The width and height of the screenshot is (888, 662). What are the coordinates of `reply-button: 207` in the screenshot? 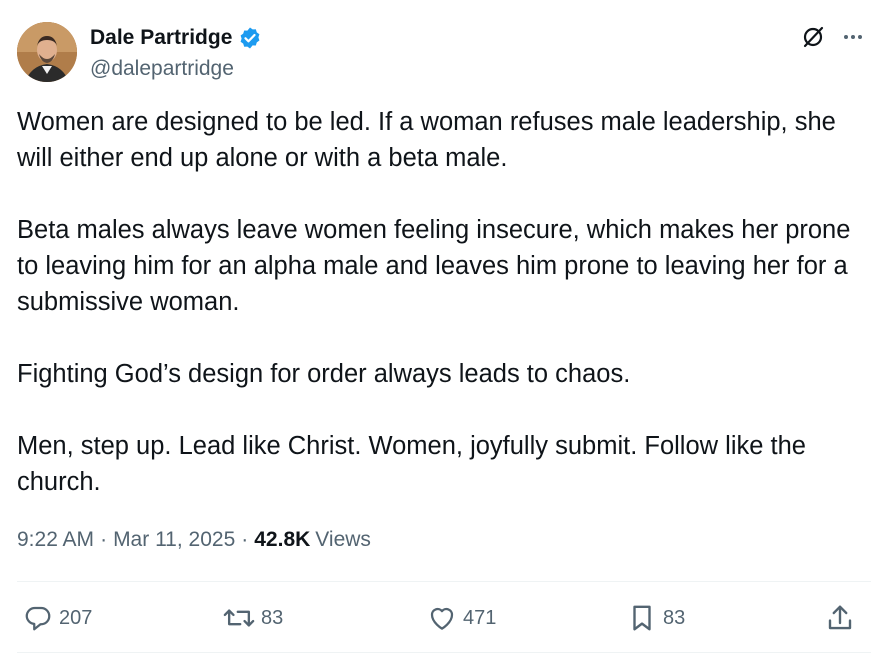 It's located at (57, 618).